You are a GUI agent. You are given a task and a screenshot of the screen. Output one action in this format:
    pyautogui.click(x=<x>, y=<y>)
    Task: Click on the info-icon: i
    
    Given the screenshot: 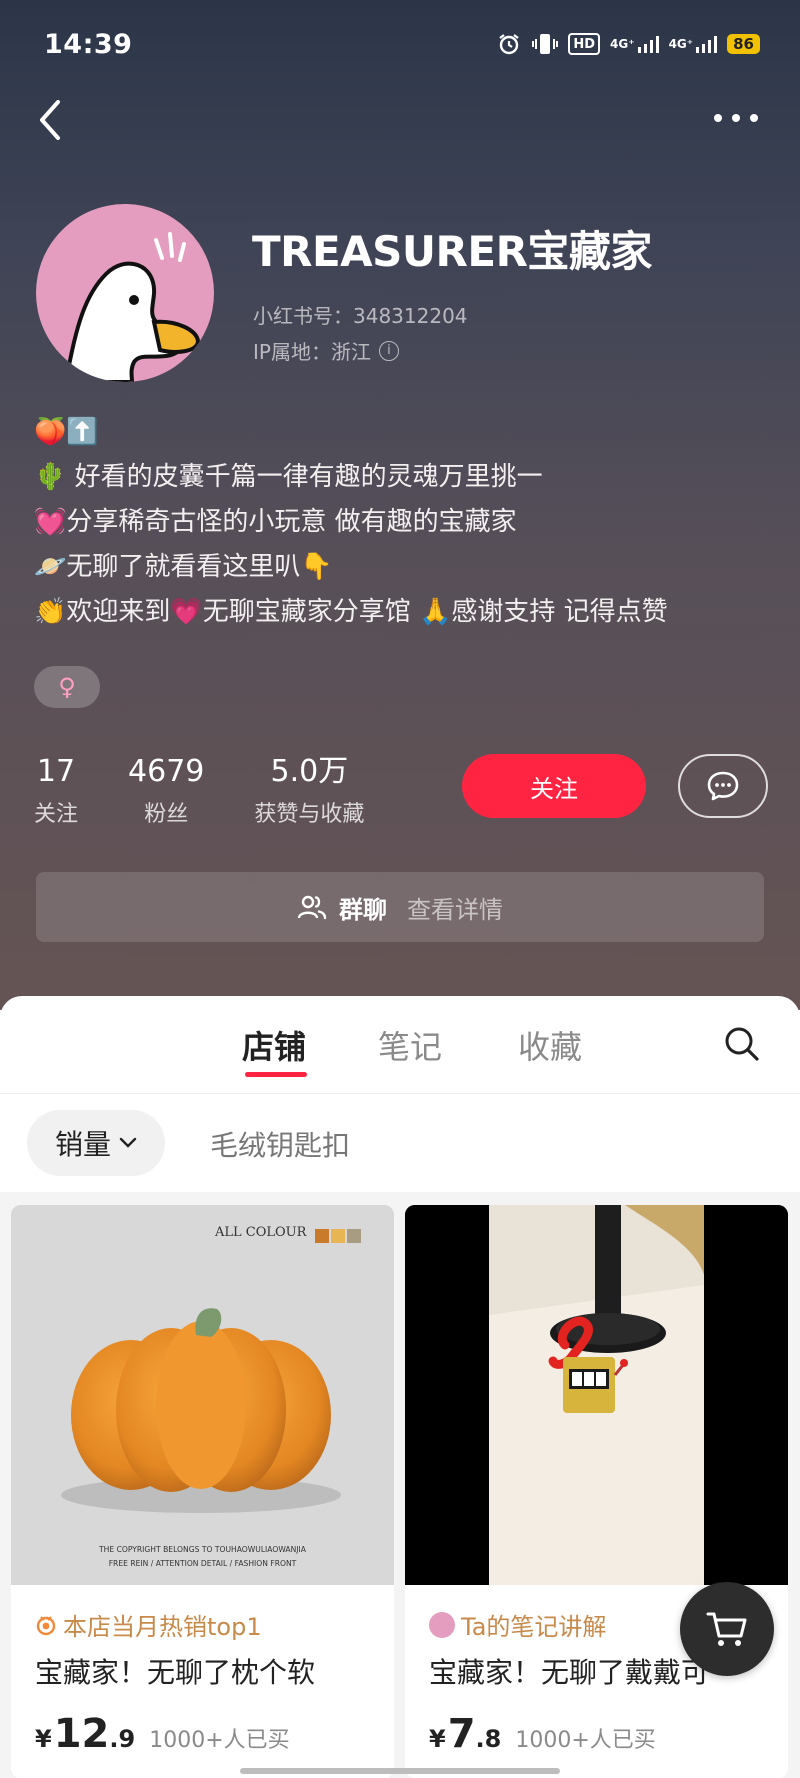 What is the action you would take?
    pyautogui.click(x=388, y=350)
    